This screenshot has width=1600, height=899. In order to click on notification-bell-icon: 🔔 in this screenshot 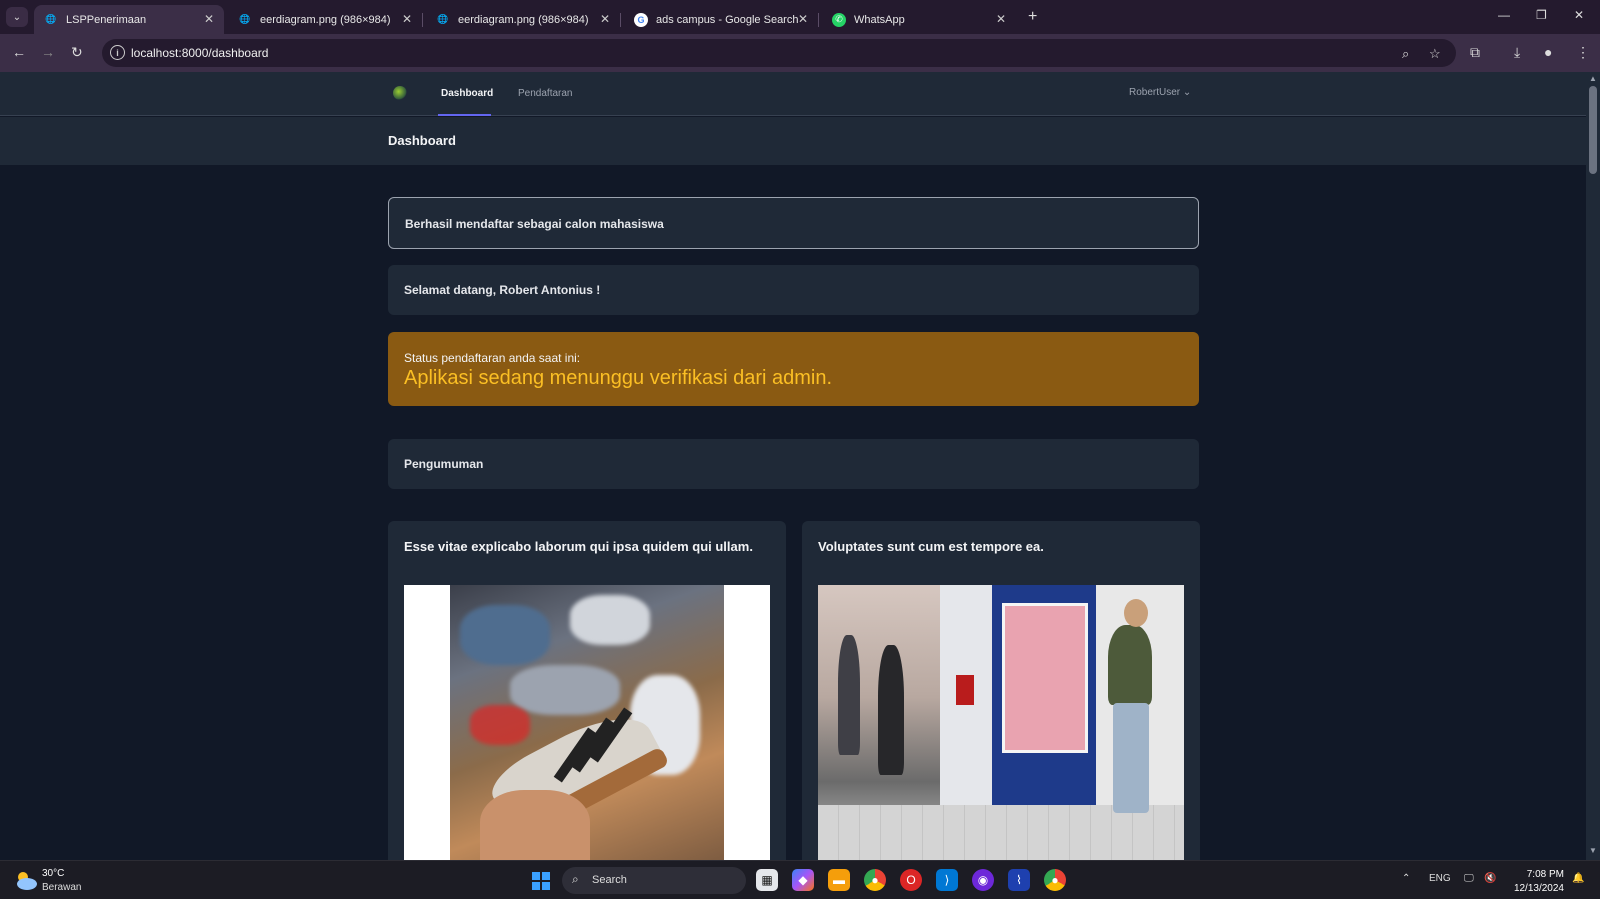, I will do `click(1578, 878)`.